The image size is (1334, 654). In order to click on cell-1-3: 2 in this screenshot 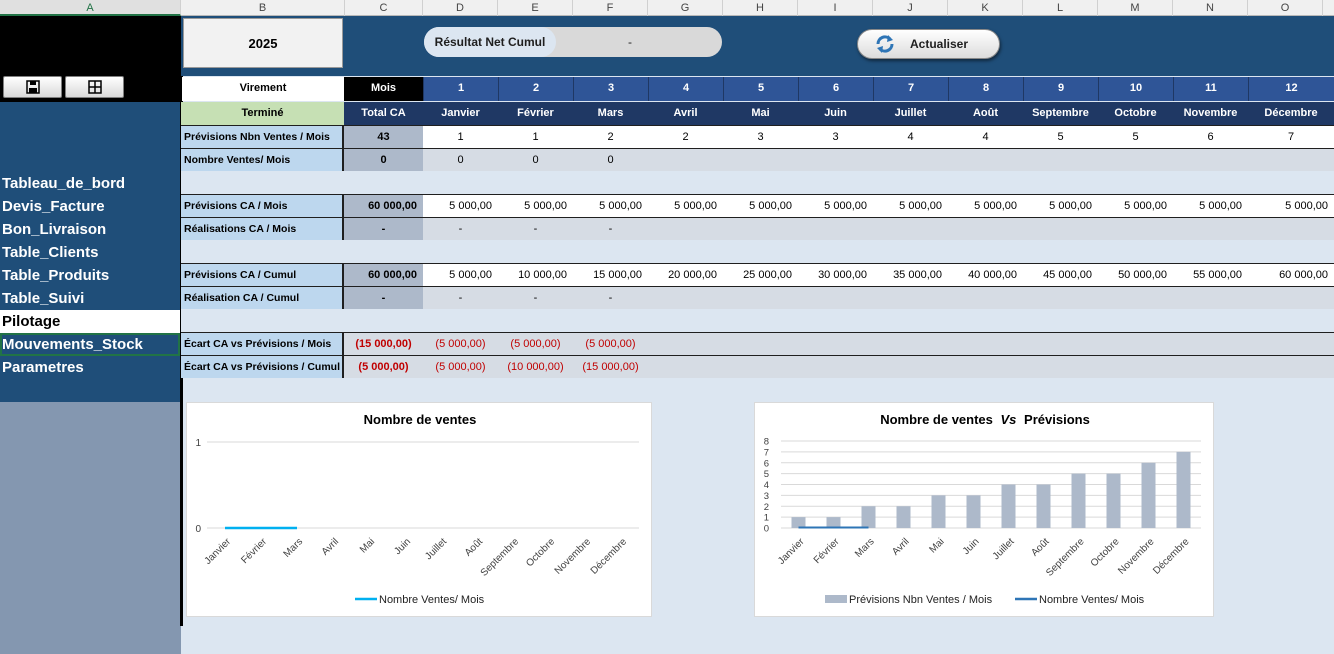, I will do `click(610, 136)`.